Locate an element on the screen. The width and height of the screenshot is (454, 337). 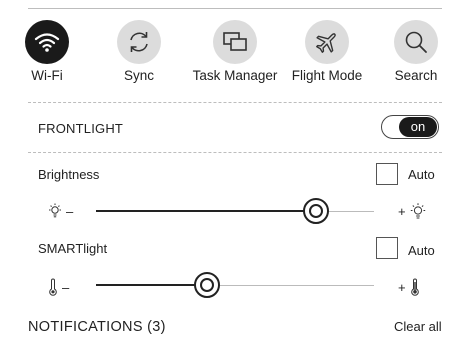
flight-mode-button: Flight Mode is located at coordinates (327, 51).